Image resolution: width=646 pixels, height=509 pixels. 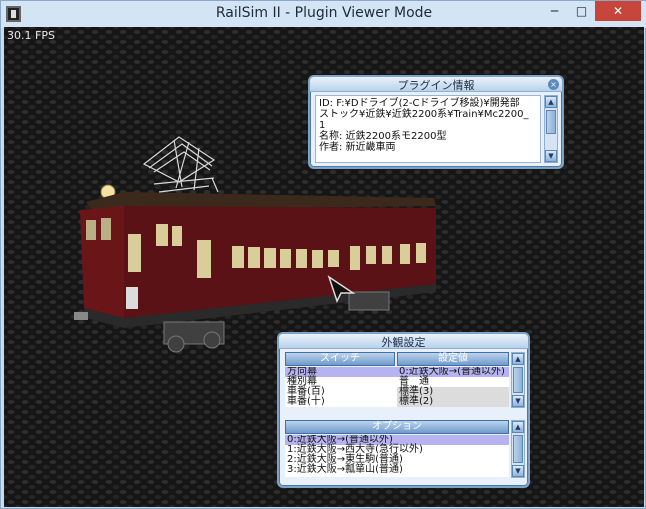 I want to click on minimize-button: ─, so click(x=554, y=11).